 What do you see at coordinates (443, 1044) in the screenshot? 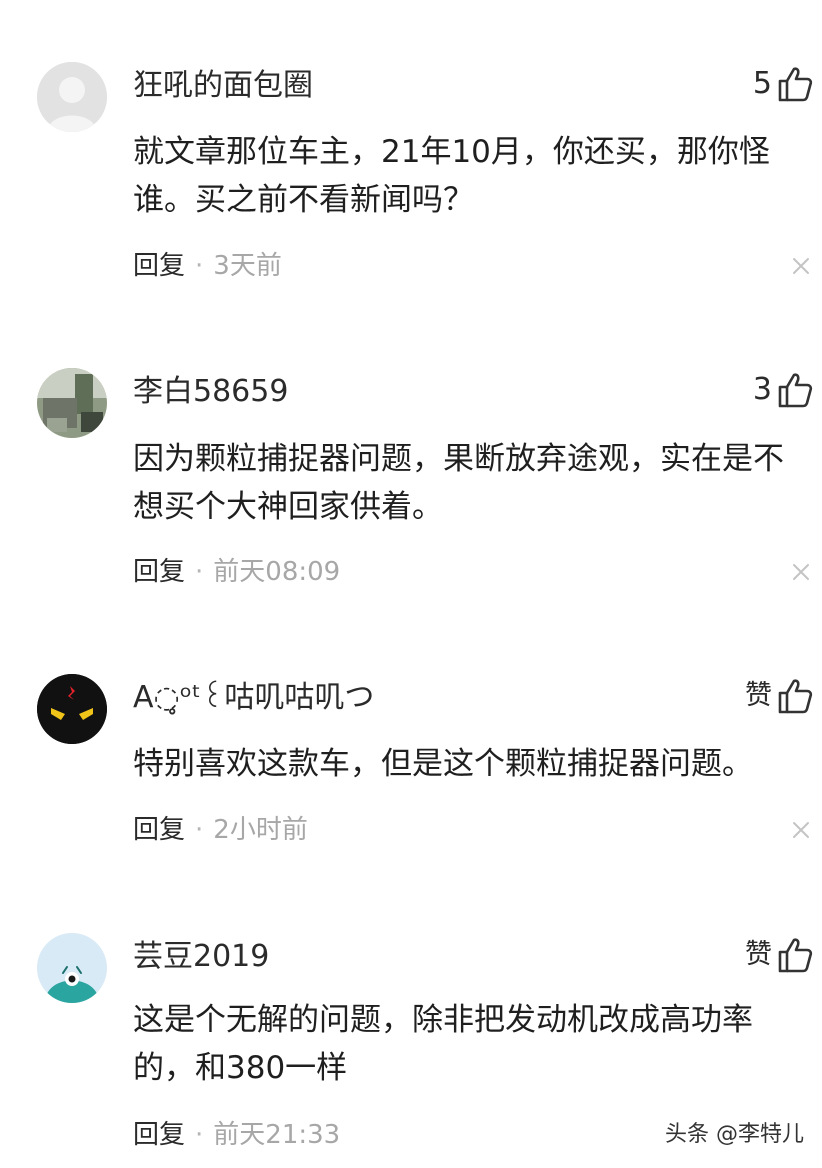
I see `comment-text: 这是个无解的问题，除非把发动机改成高功率的，和380一样` at bounding box center [443, 1044].